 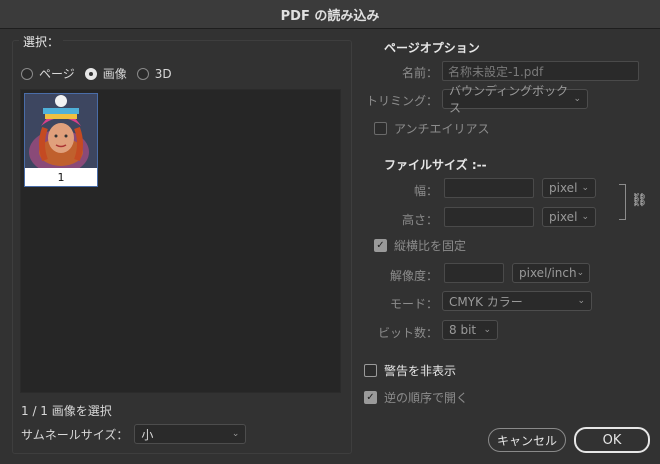 I want to click on mode-select: CMYK カラー ⌄, so click(x=517, y=301).